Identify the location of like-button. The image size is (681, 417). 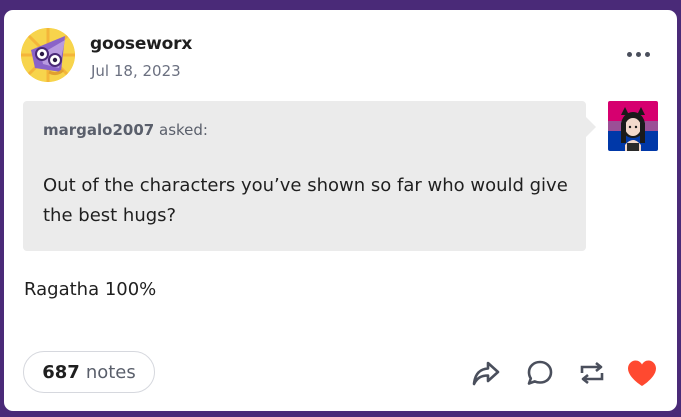
(642, 373).